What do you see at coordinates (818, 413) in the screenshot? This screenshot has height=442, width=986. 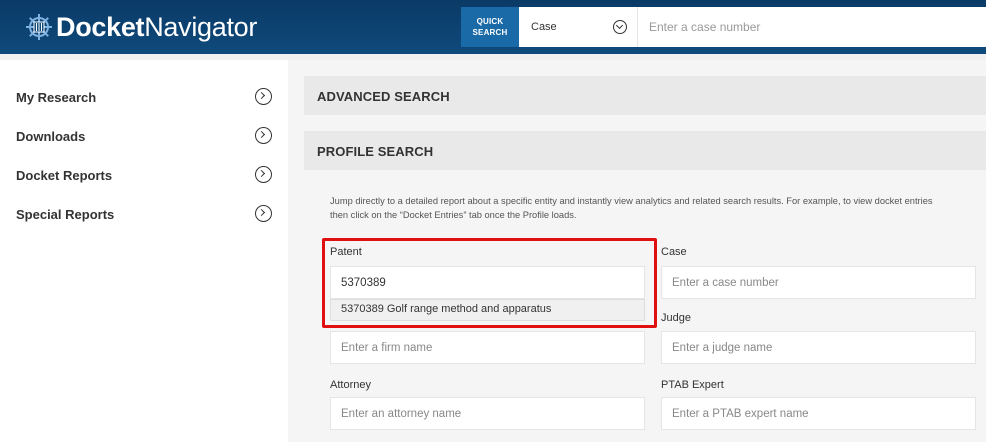 I see `ptab-expert-input` at bounding box center [818, 413].